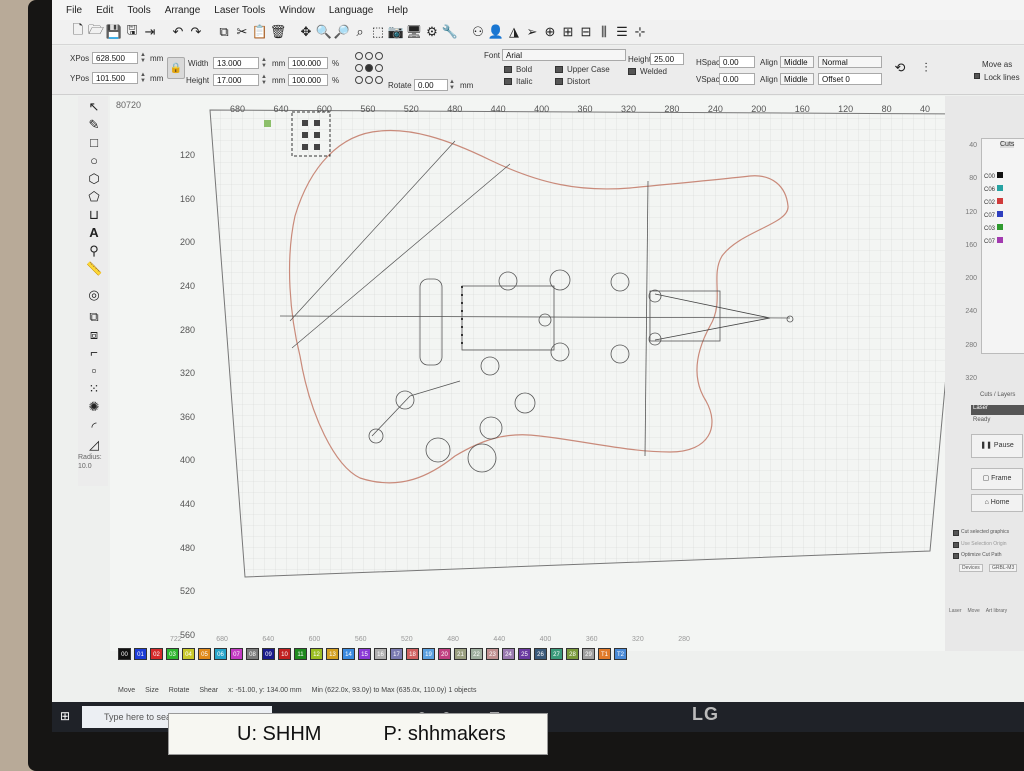 The image size is (1024, 771). What do you see at coordinates (94, 107) in the screenshot?
I see `select-arrow-icon: ↖` at bounding box center [94, 107].